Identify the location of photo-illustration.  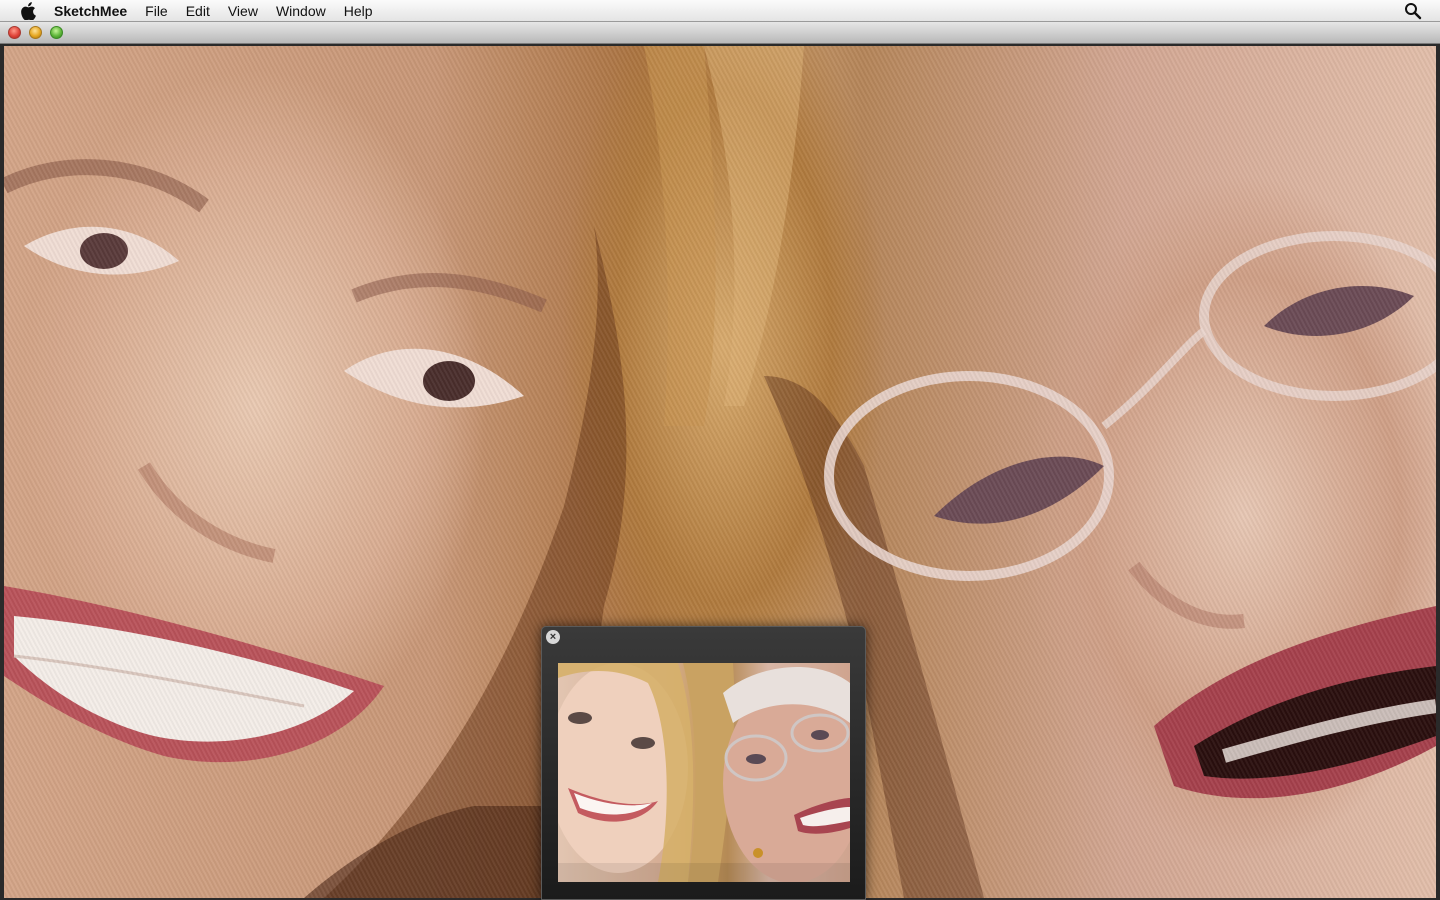
(704, 772).